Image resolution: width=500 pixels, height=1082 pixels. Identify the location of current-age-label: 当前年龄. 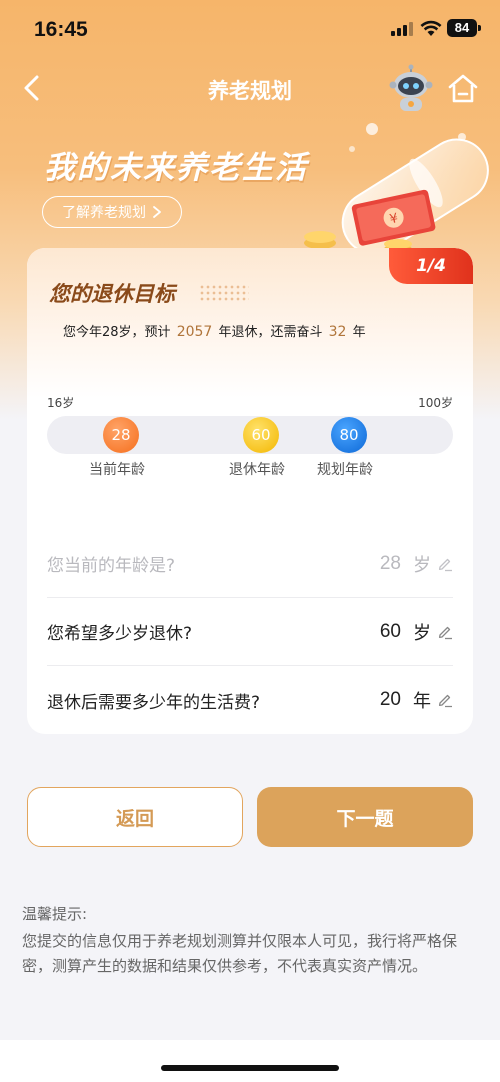
(117, 470).